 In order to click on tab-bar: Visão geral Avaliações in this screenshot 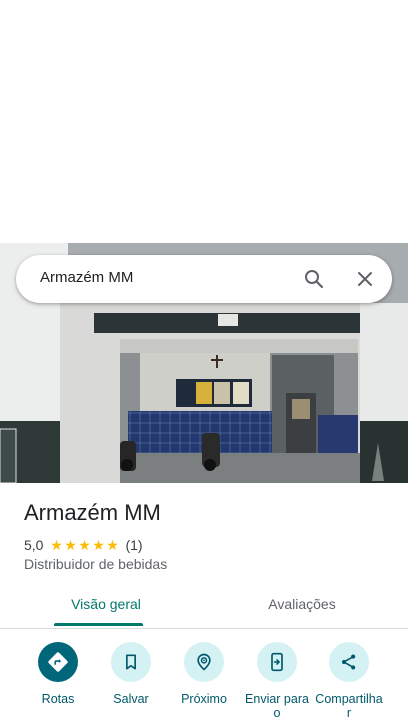, I will do `click(204, 609)`.